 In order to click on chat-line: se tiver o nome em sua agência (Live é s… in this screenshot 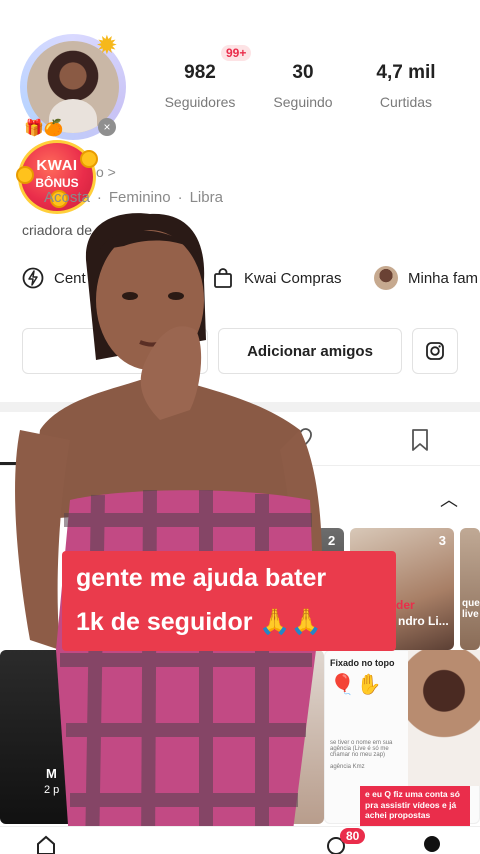, I will do `click(361, 749)`.